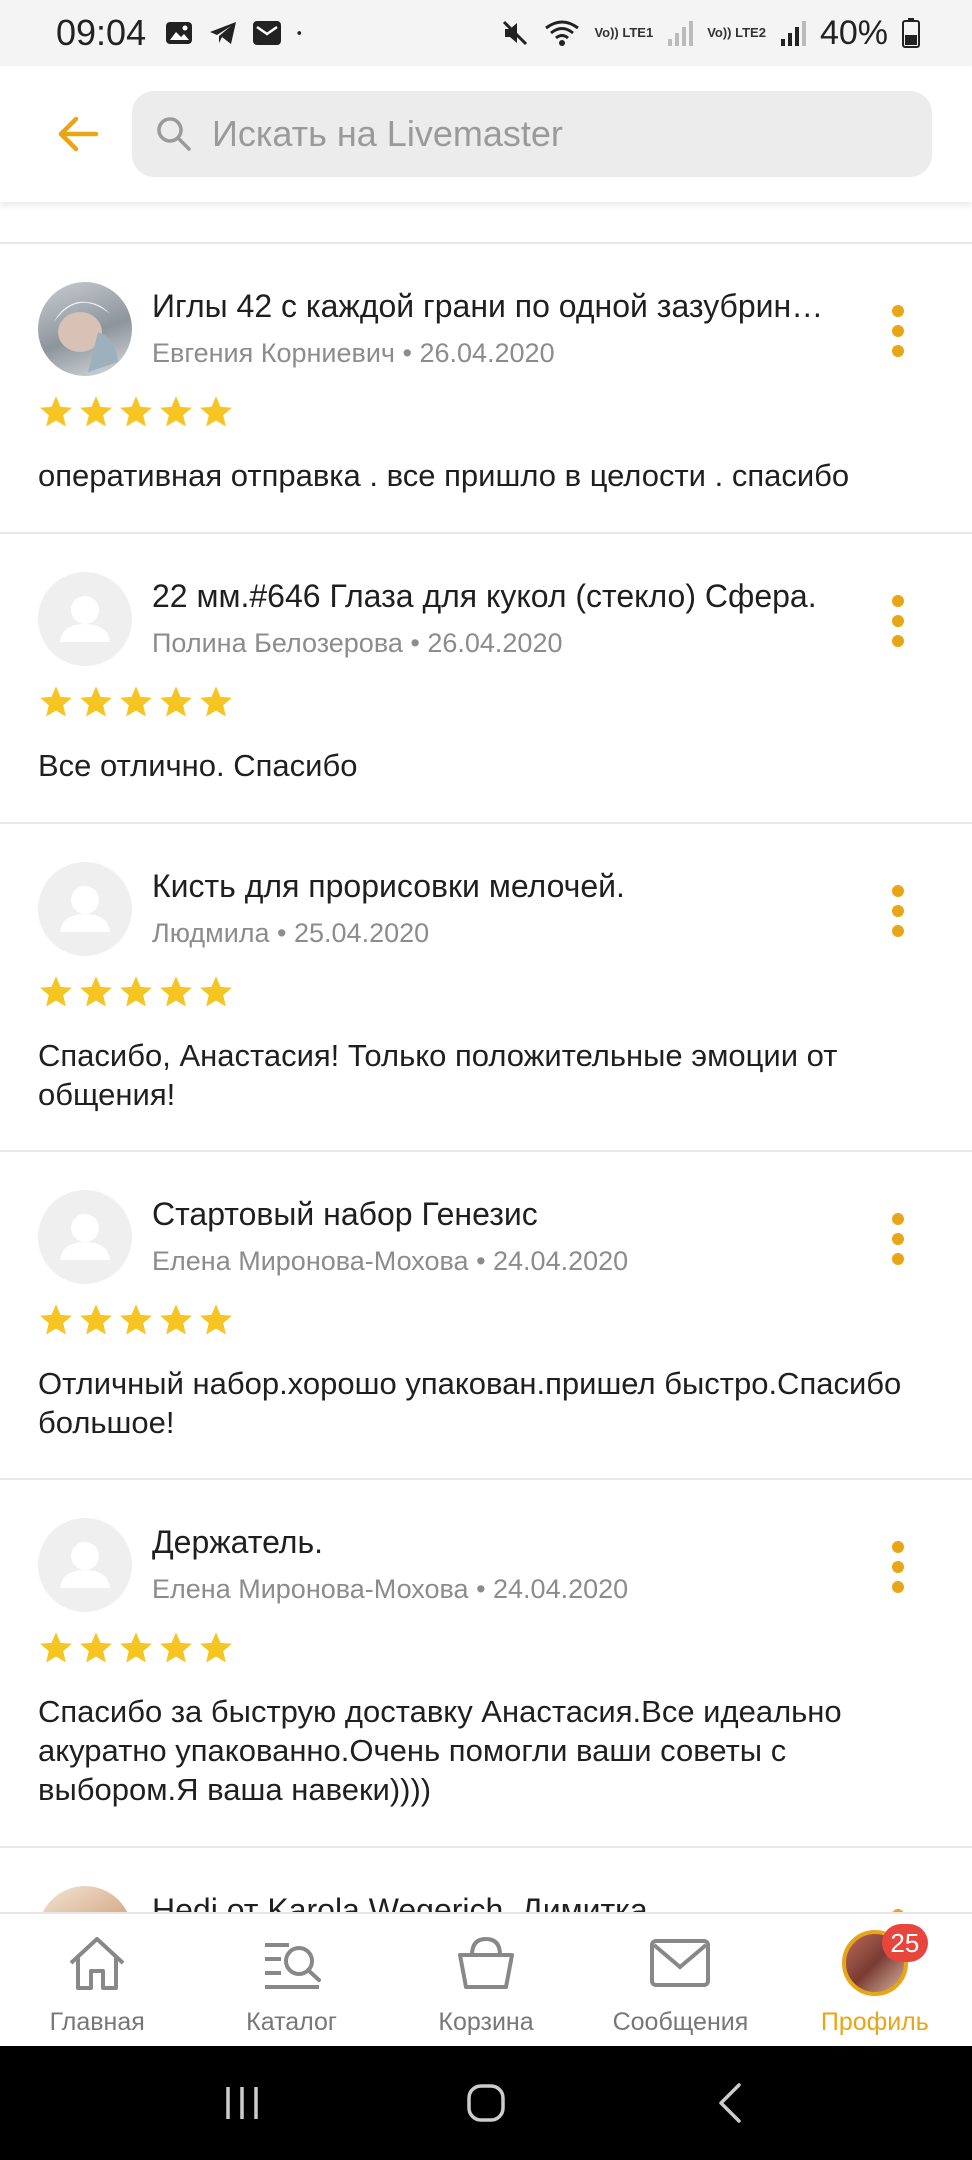 Image resolution: width=972 pixels, height=2160 pixels. I want to click on home-icon, so click(97, 1963).